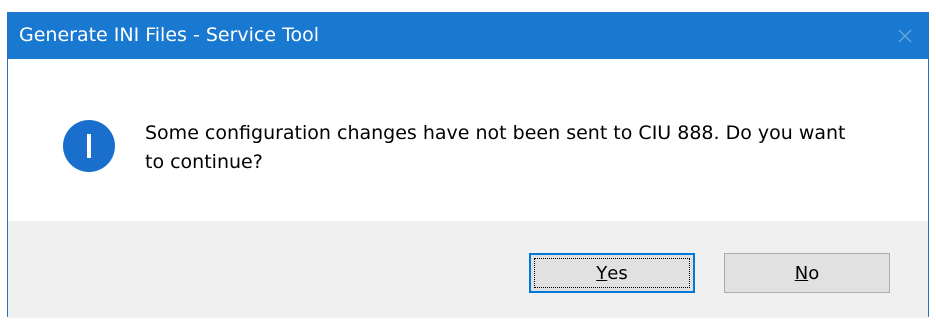 This screenshot has width=936, height=323. I want to click on focus-rectangle, so click(612, 273).